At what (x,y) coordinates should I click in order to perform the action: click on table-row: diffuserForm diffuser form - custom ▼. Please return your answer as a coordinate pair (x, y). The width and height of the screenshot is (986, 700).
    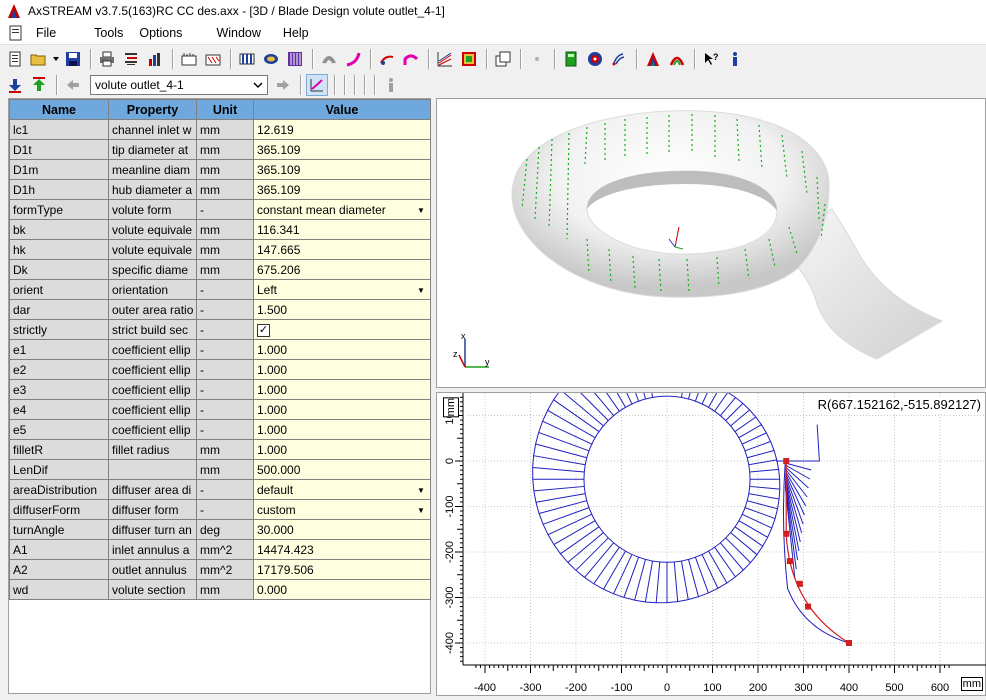
    Looking at the image, I should click on (220, 509).